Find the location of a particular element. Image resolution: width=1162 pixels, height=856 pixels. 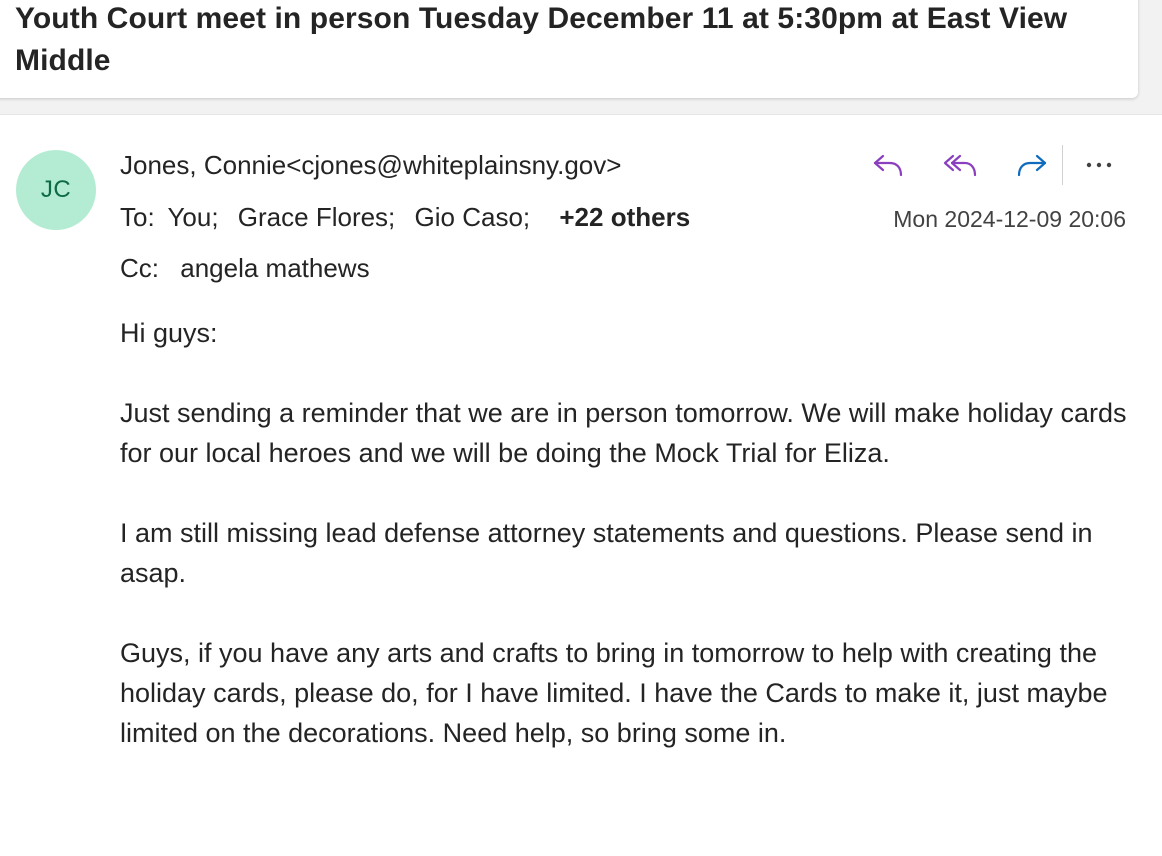

cc-recipients: Cc: angela mathews is located at coordinates (245, 268).